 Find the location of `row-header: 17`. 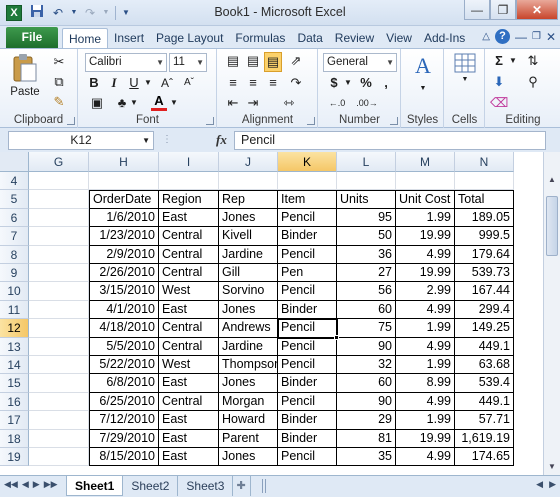

row-header: 17 is located at coordinates (14, 420).